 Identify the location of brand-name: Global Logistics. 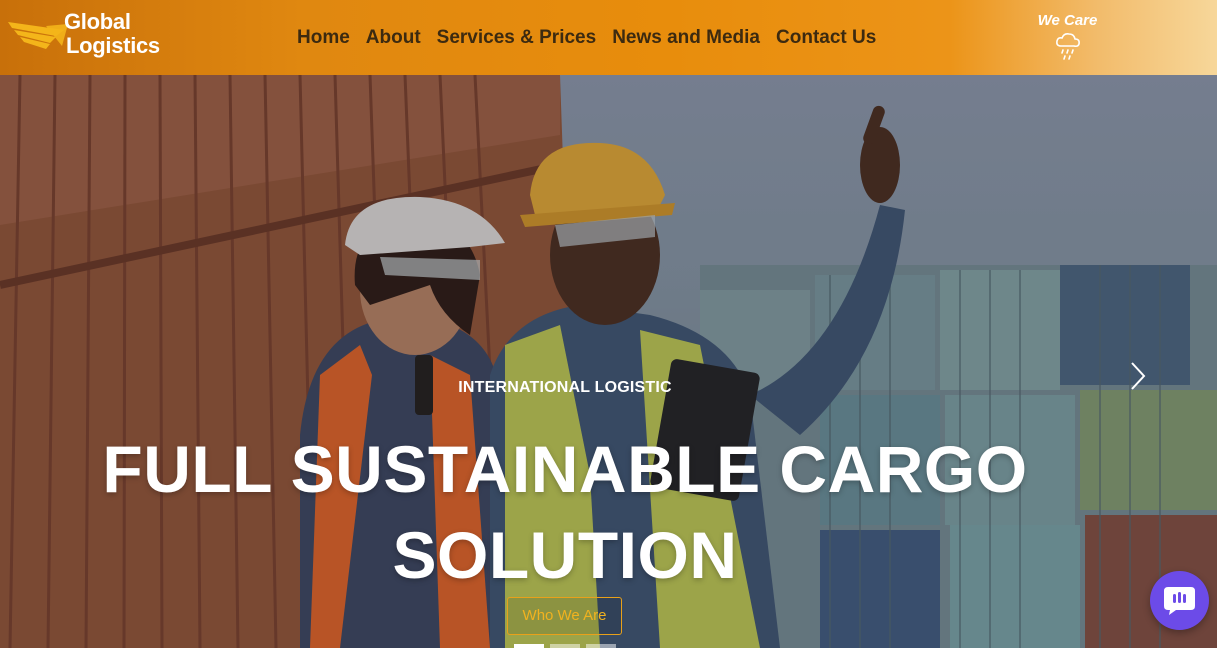
(112, 34).